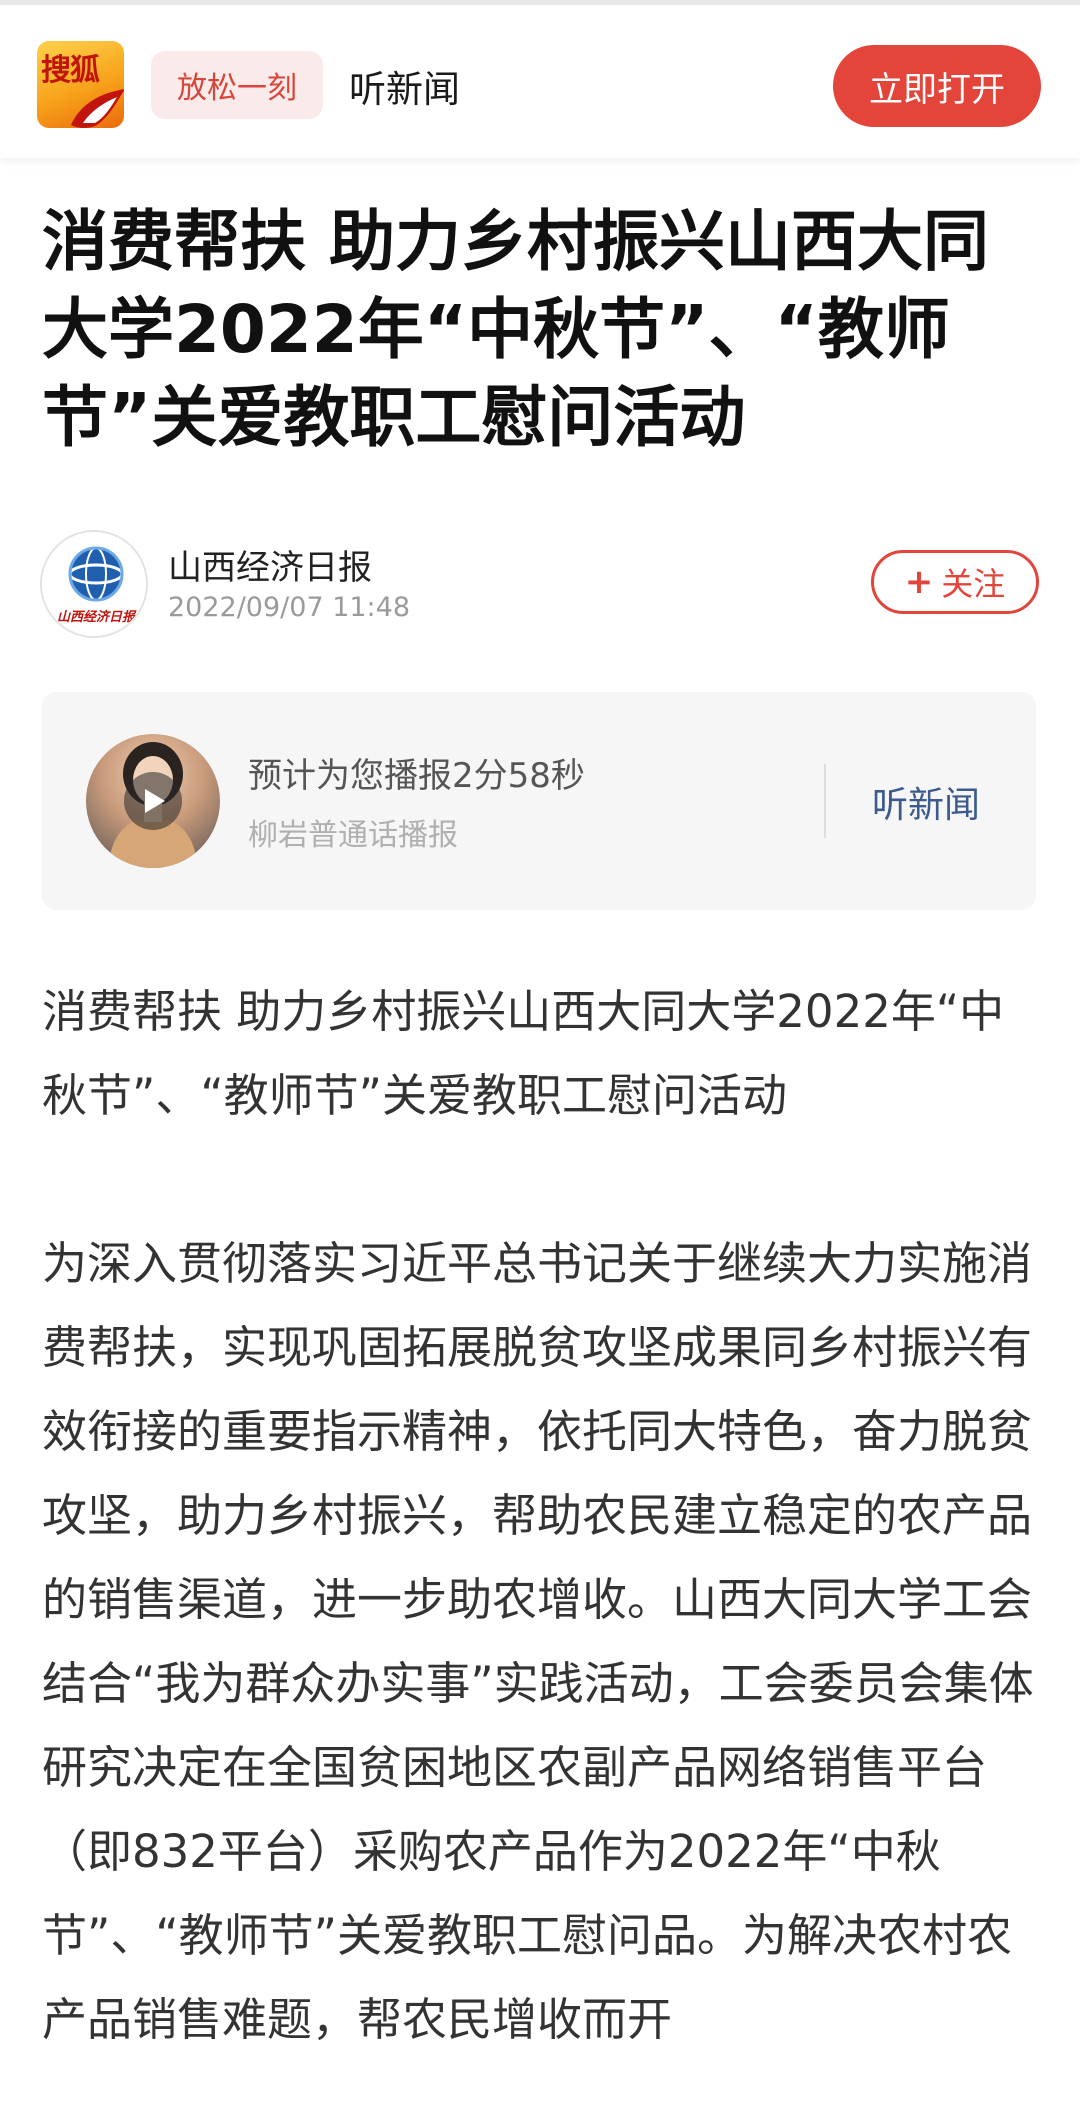 The image size is (1080, 2113). What do you see at coordinates (404, 86) in the screenshot?
I see `listen-news-tab: 听新闻` at bounding box center [404, 86].